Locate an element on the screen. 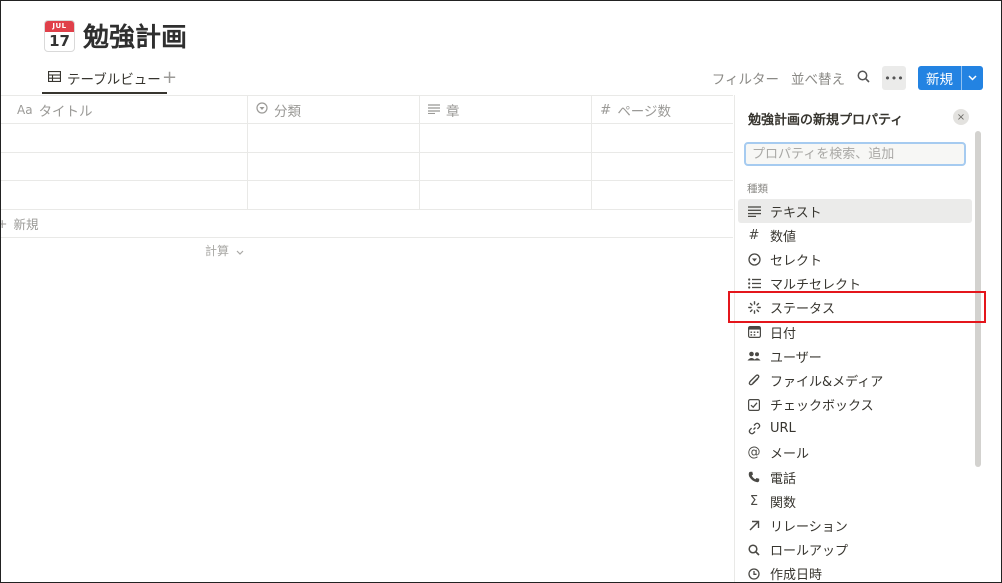 The height and width of the screenshot is (583, 1002). plus-icon: + is located at coordinates (4, 223).